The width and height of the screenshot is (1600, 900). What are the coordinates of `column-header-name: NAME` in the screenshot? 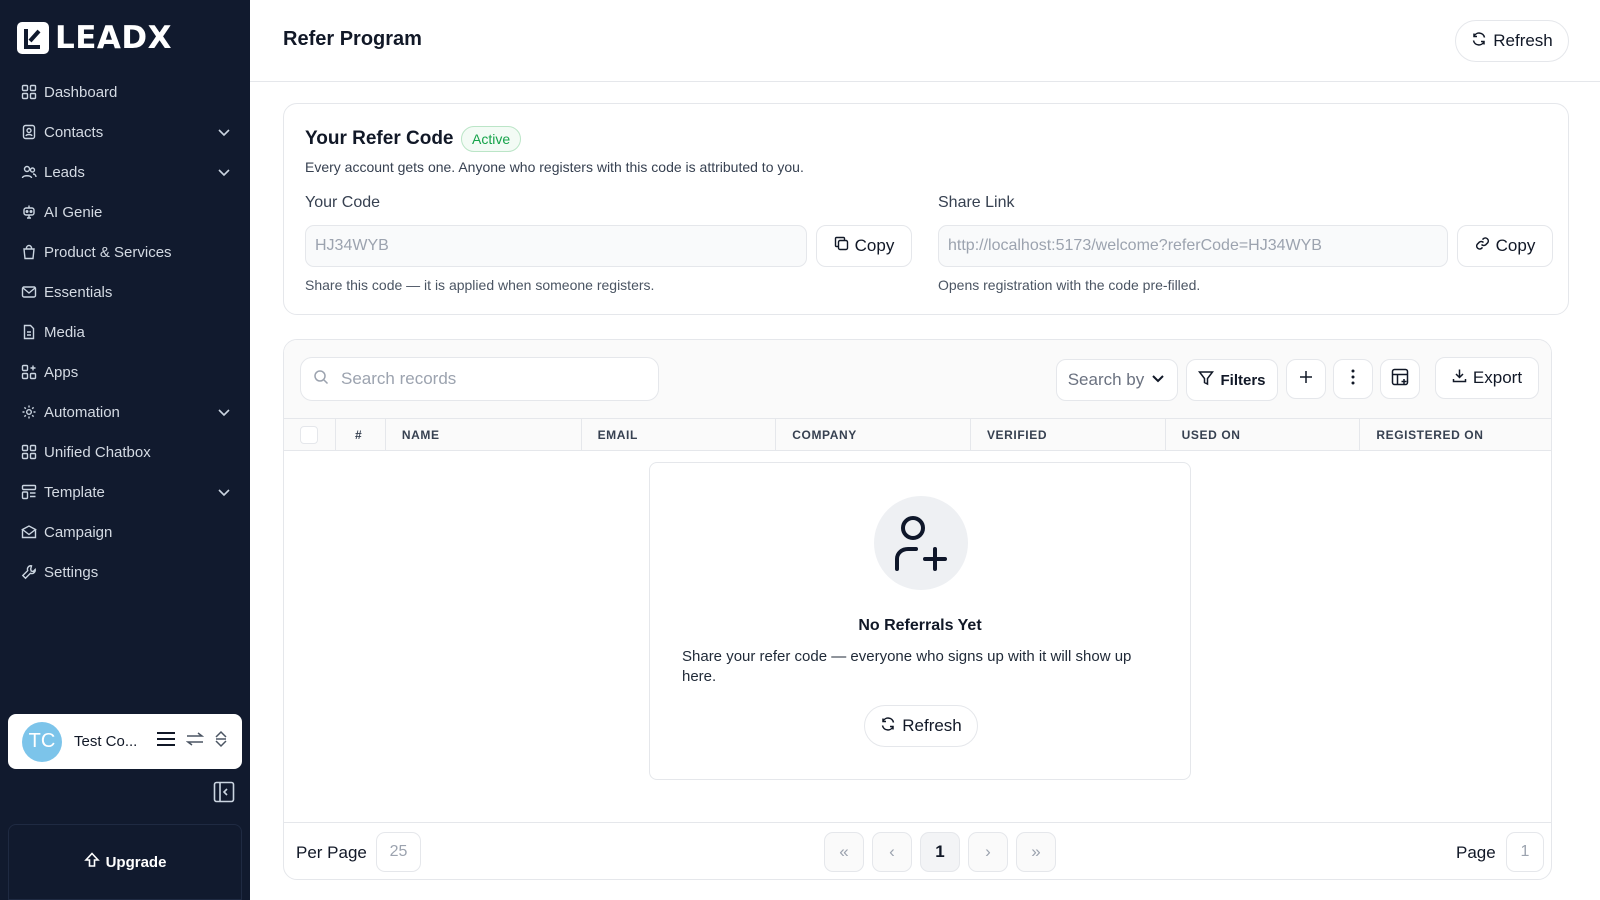 It's located at (484, 434).